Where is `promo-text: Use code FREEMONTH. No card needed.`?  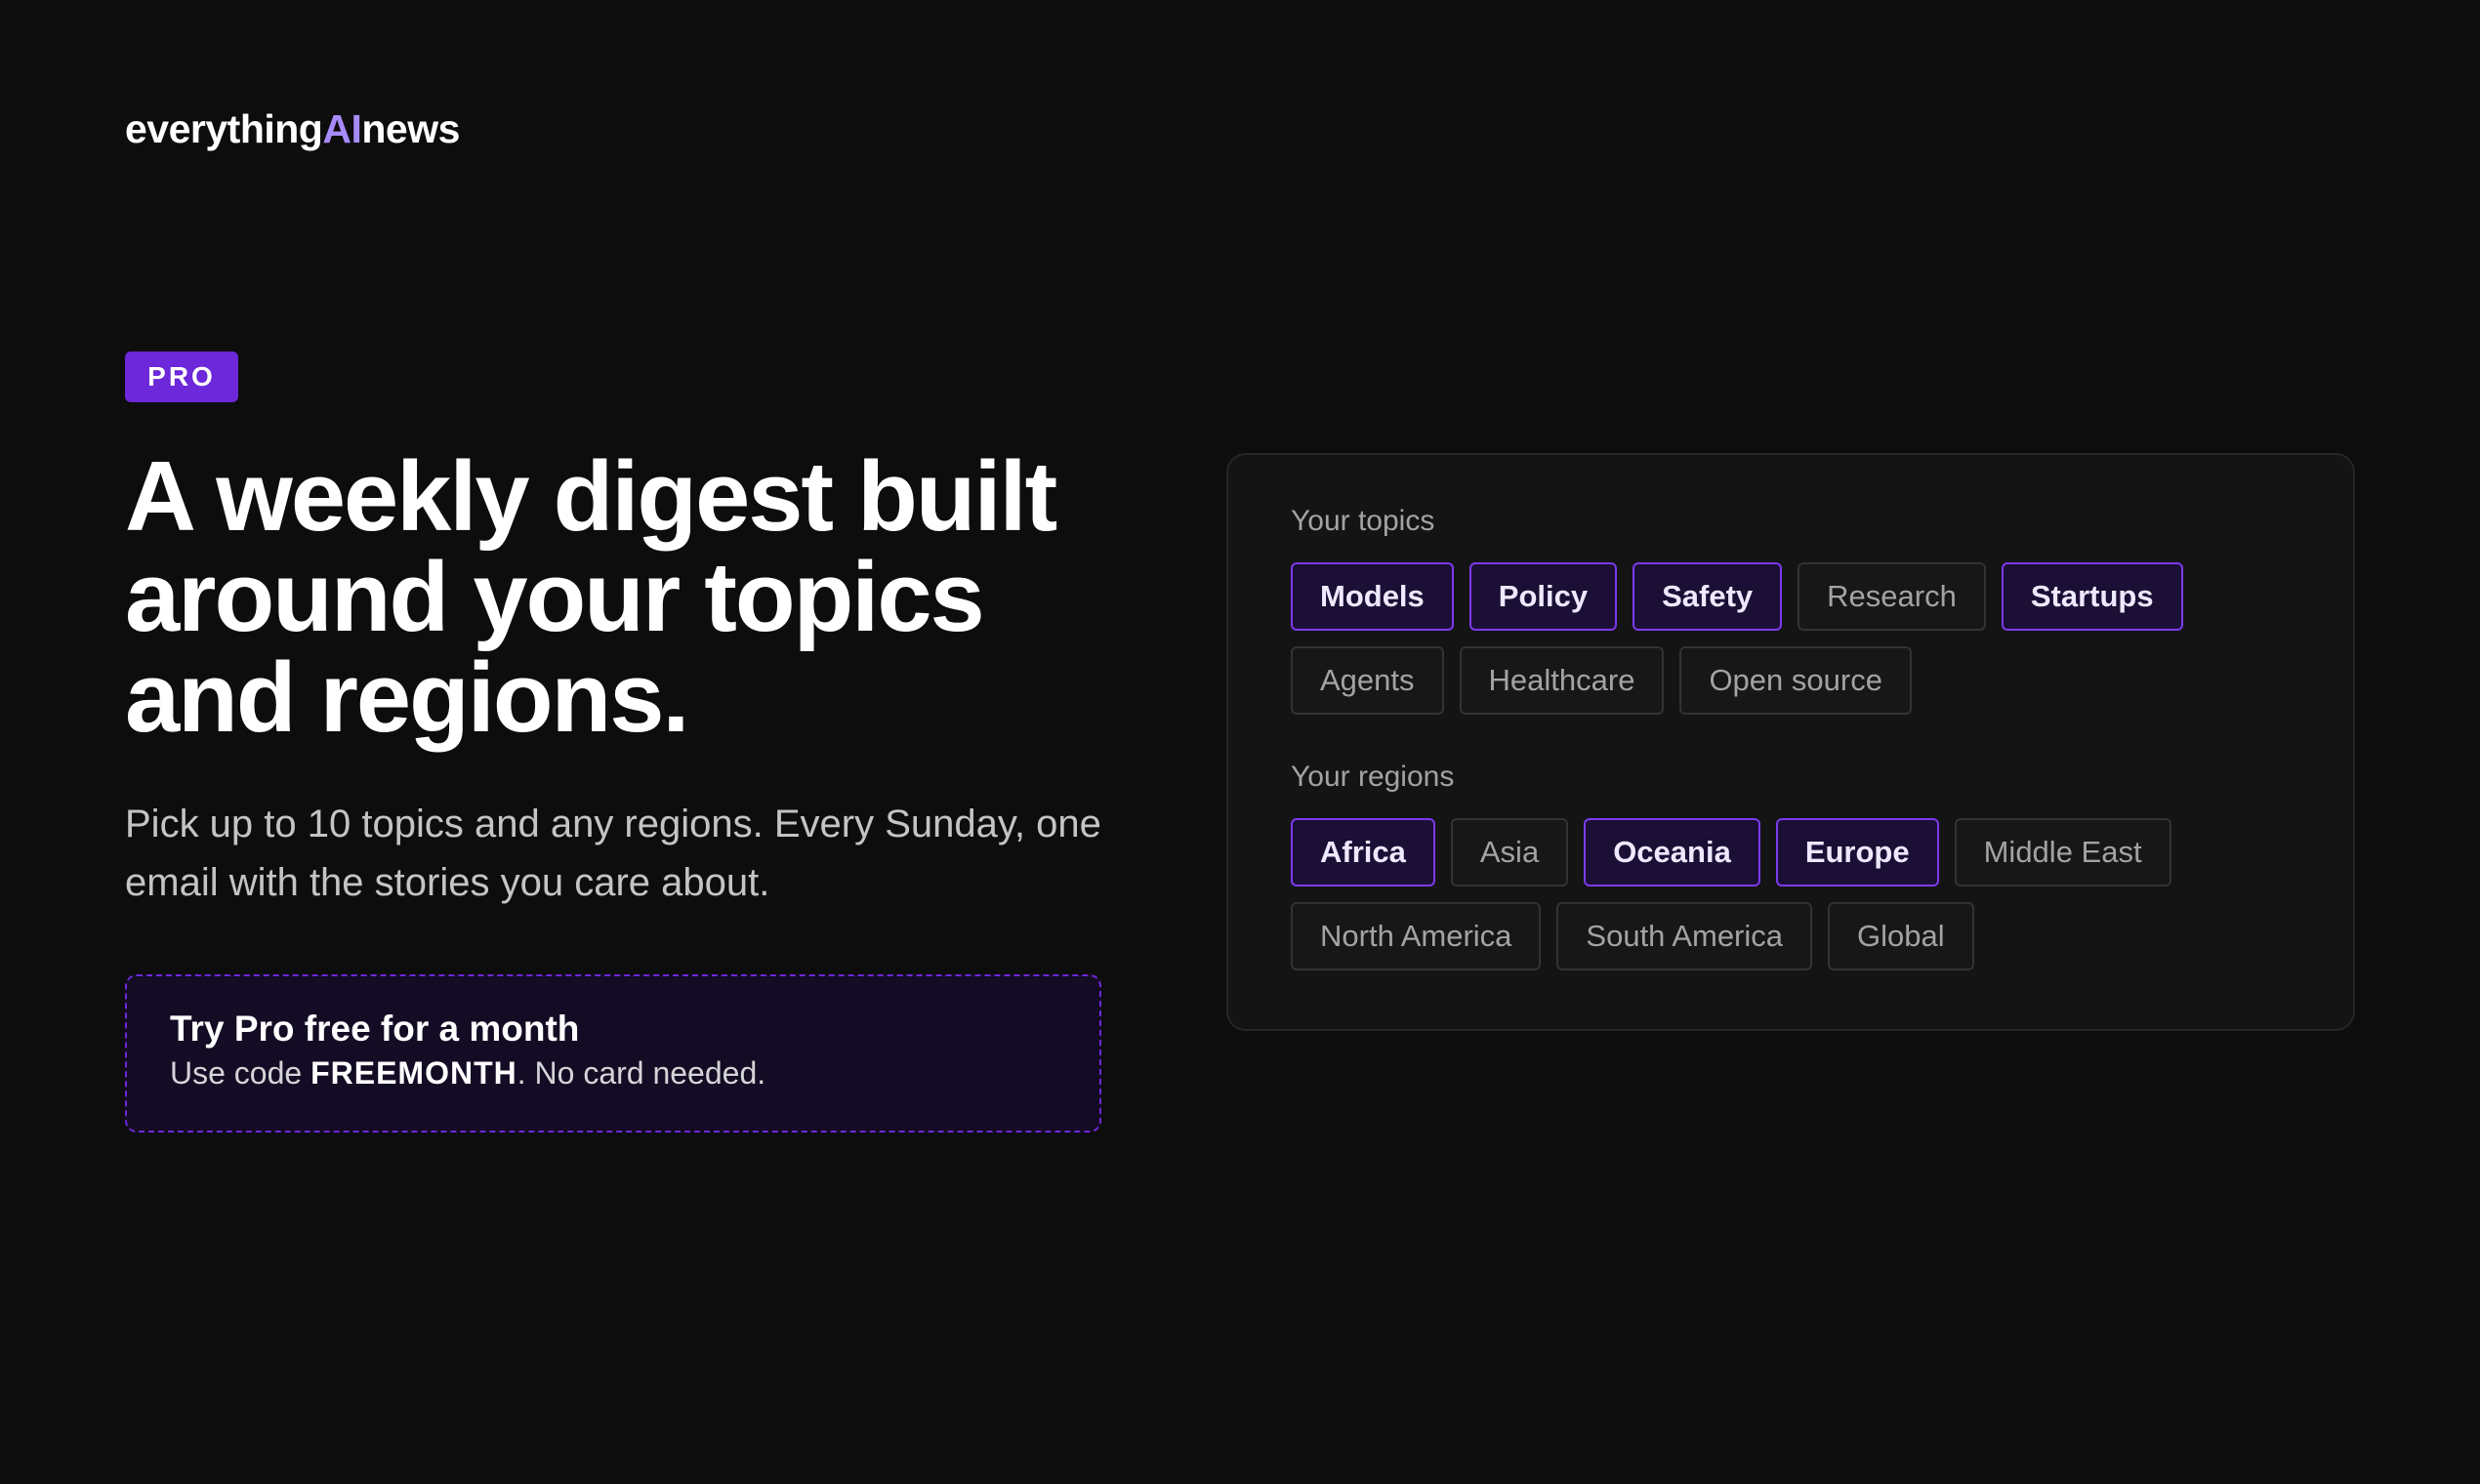
promo-text: Use code FREEMONTH. No card needed. is located at coordinates (613, 1073).